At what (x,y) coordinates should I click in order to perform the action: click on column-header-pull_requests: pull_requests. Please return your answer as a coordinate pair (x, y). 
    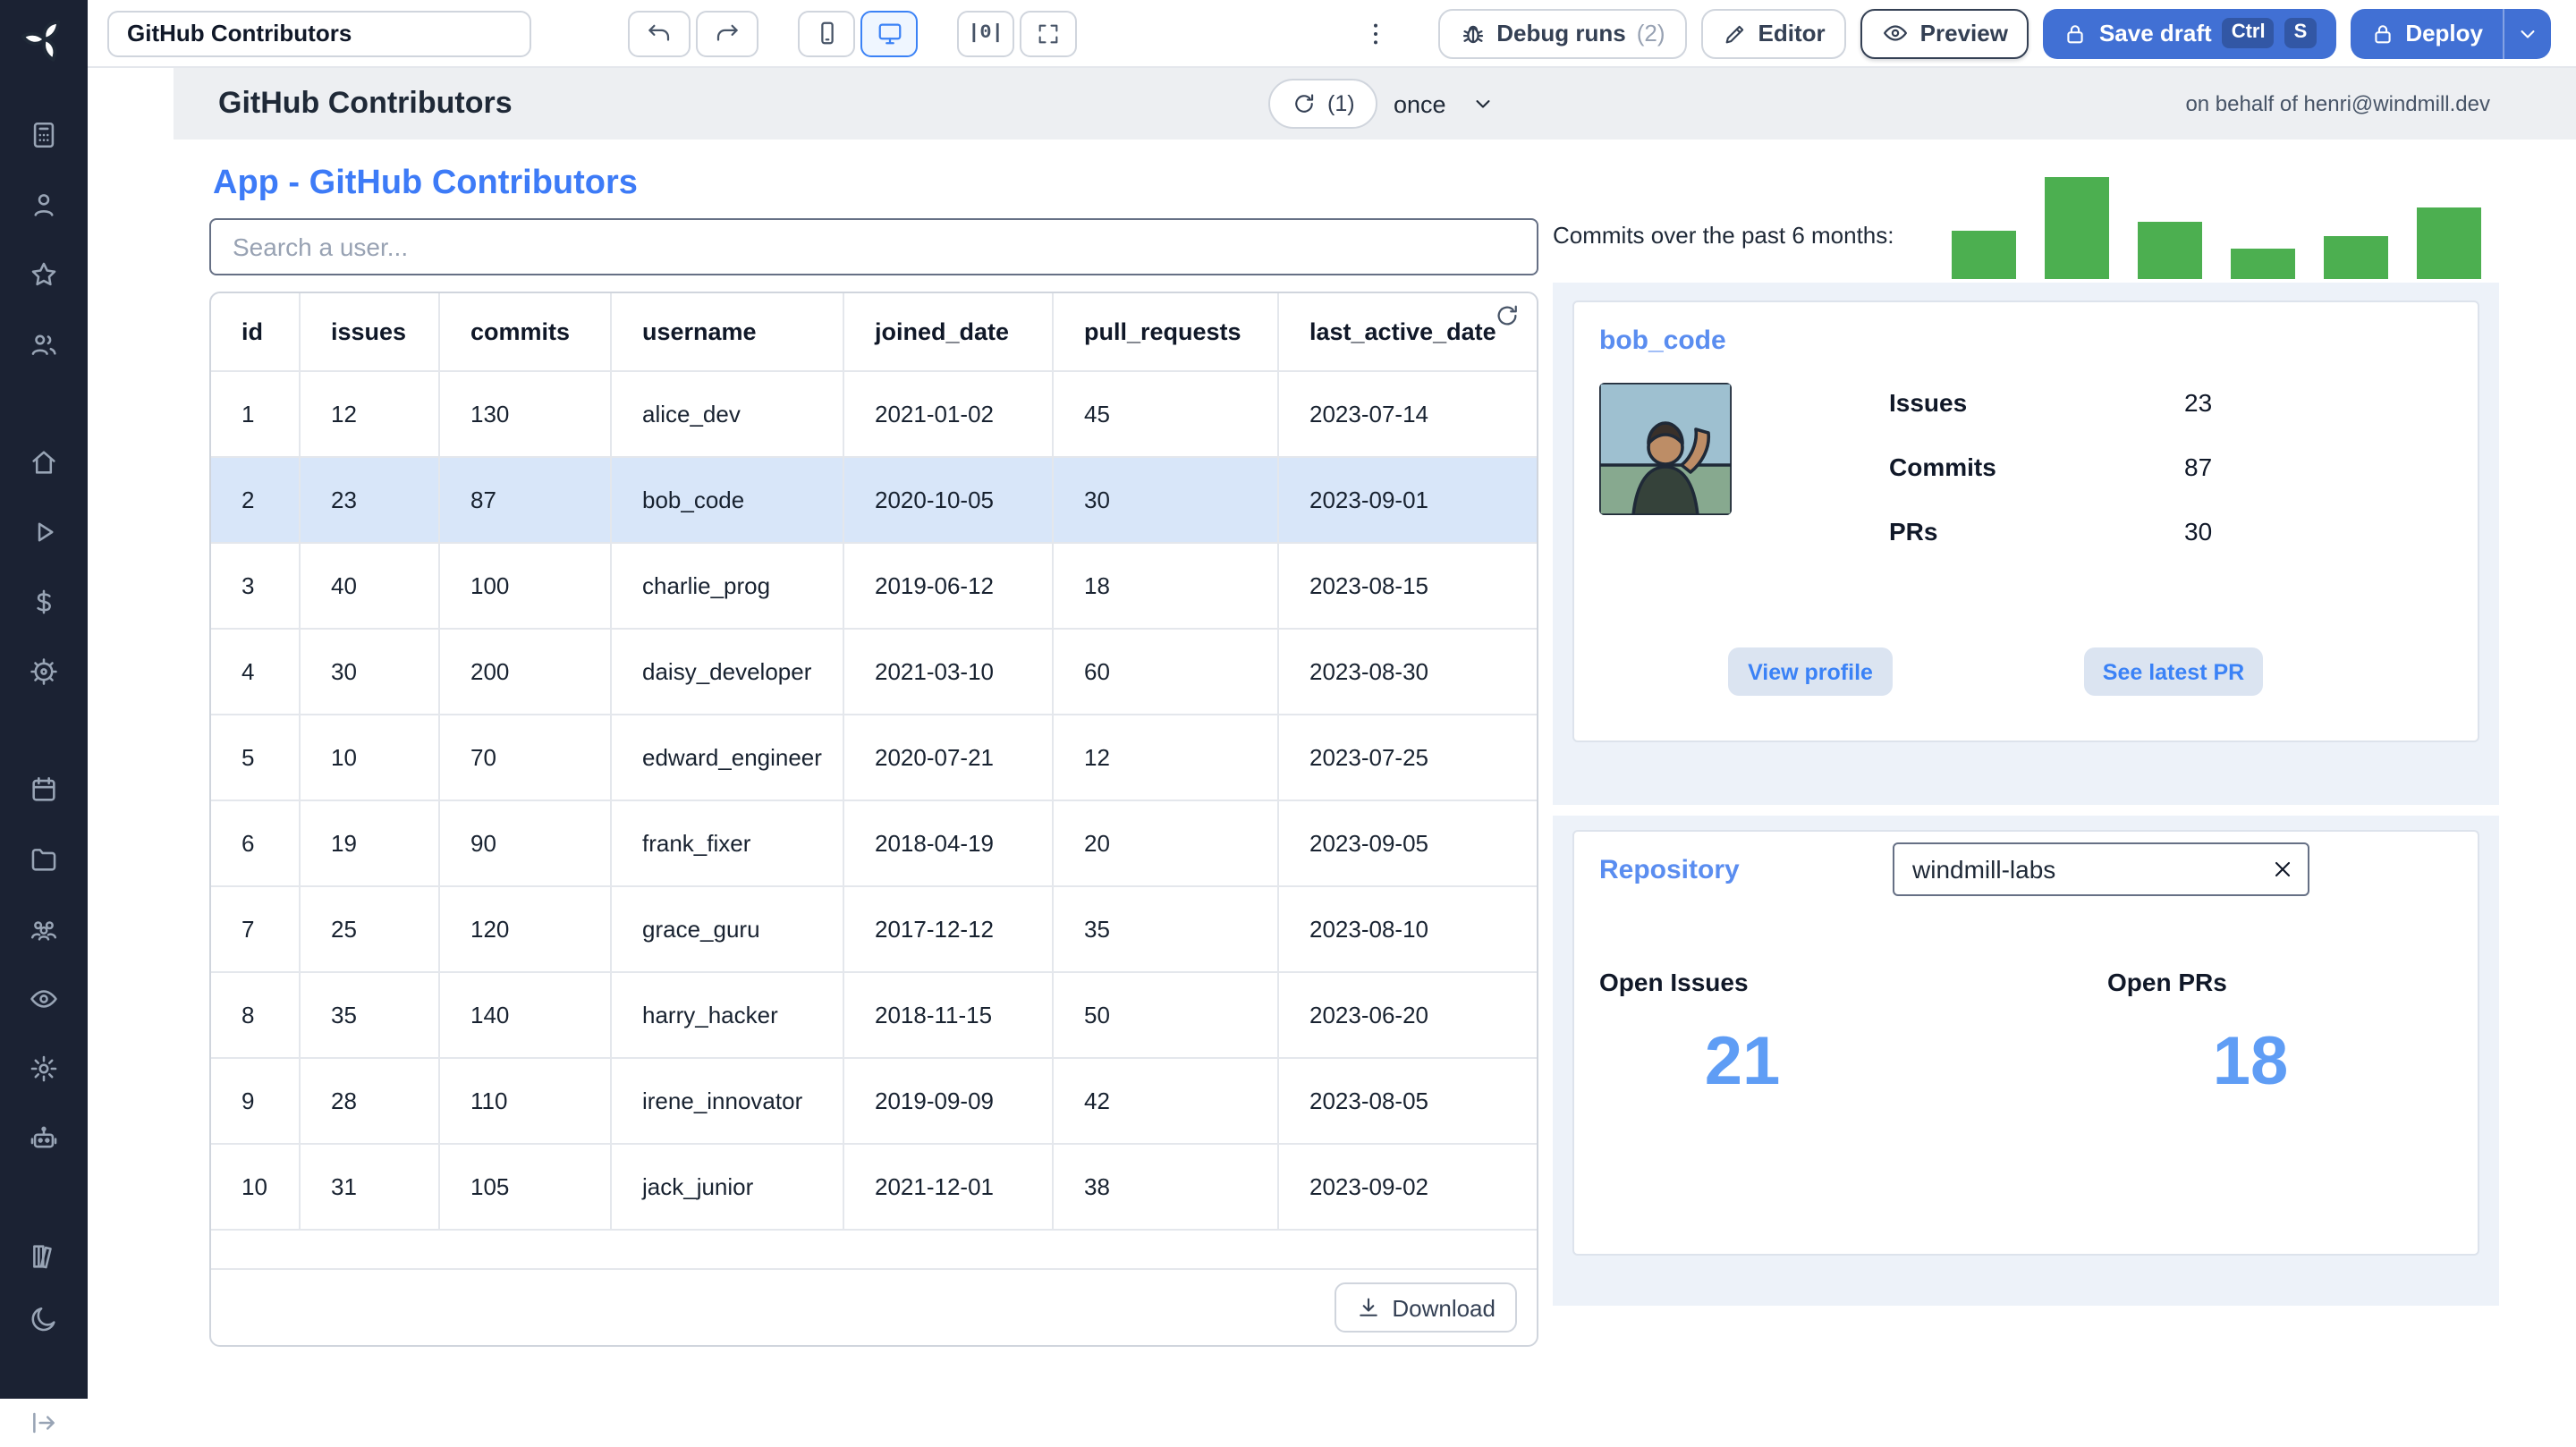
    Looking at the image, I should click on (1164, 331).